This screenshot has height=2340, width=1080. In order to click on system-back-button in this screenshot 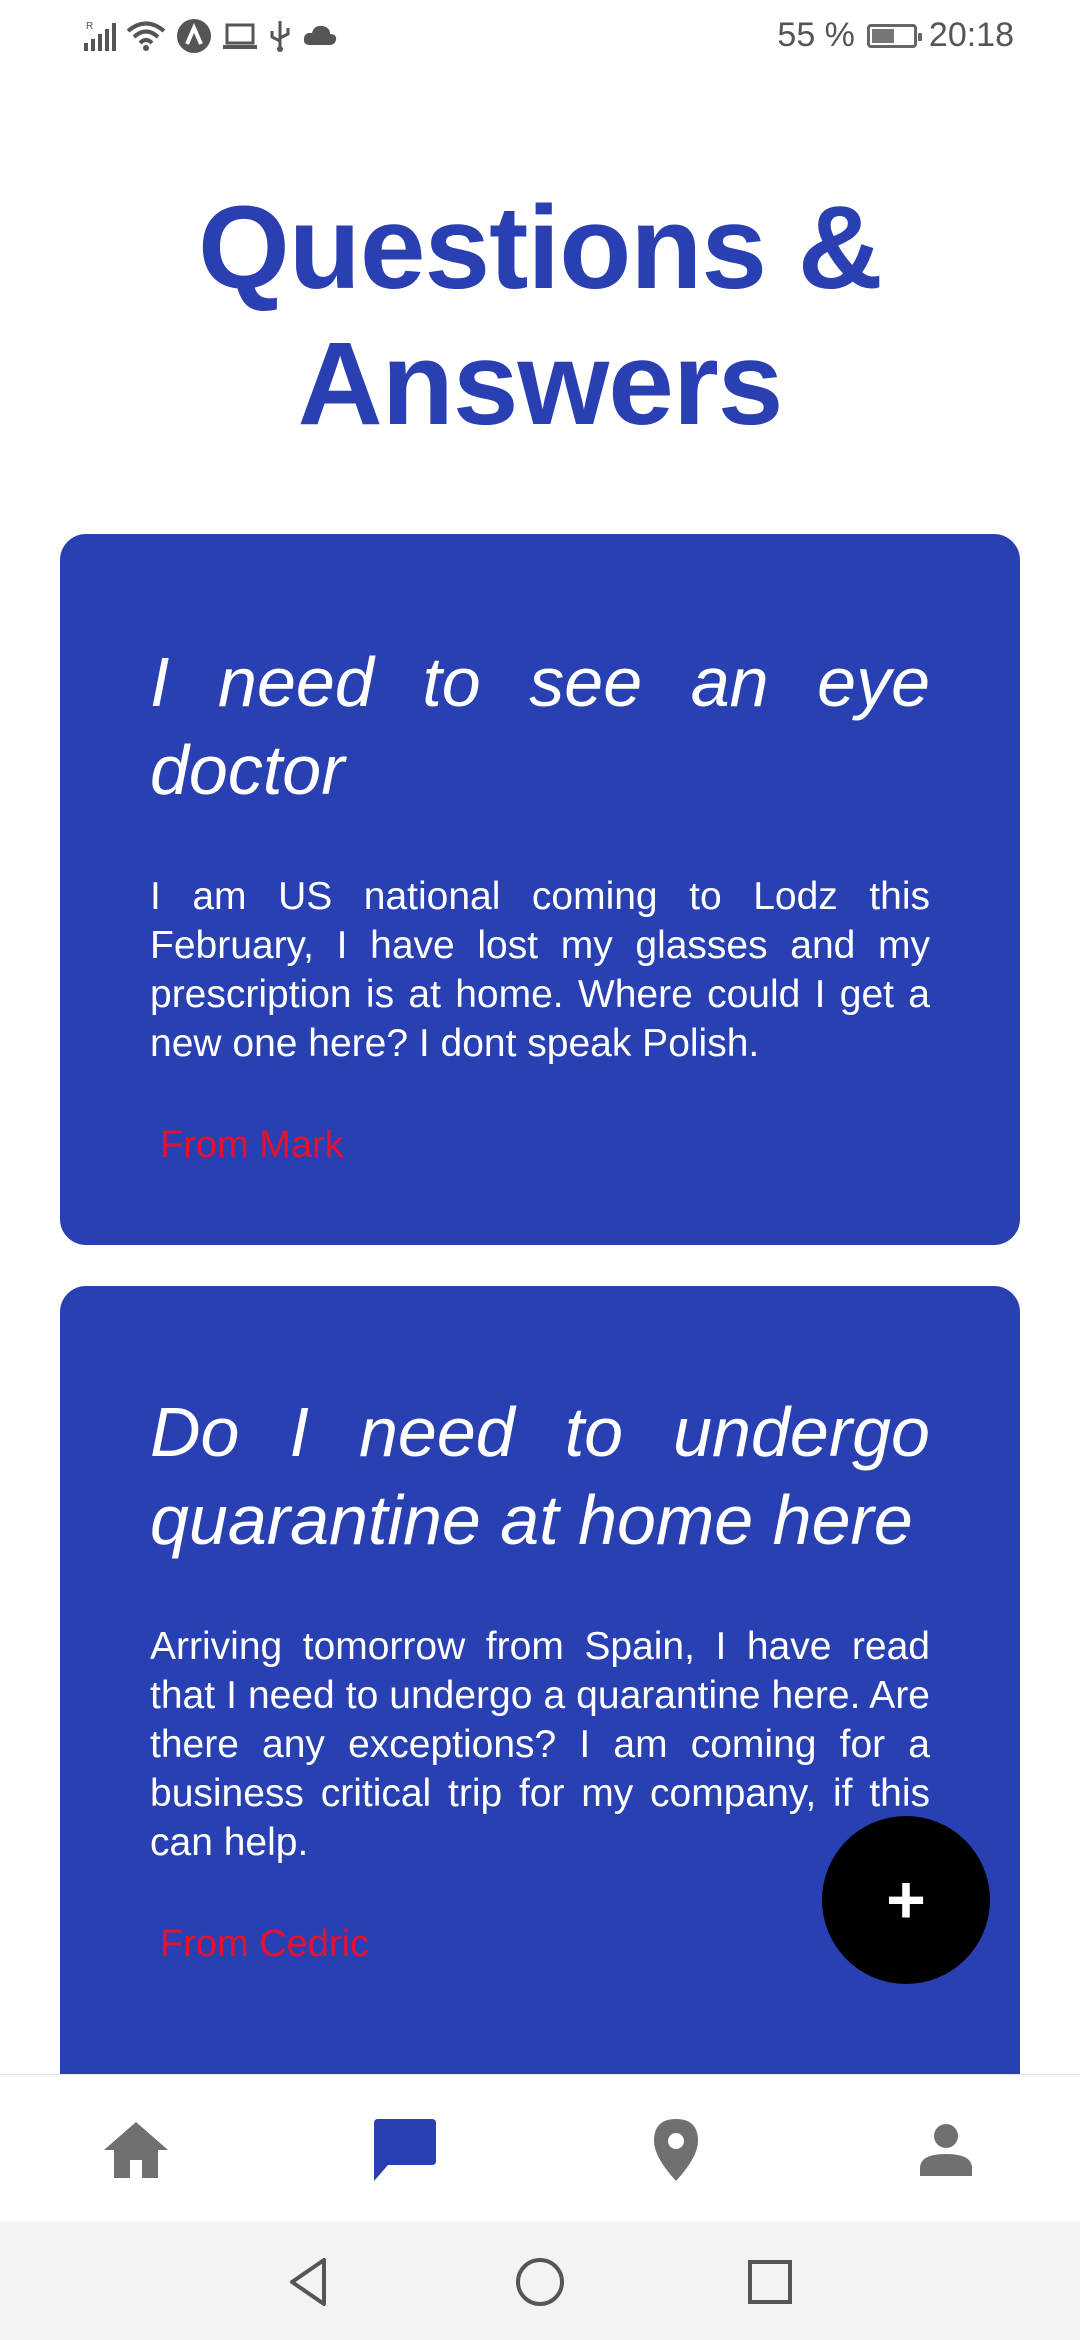, I will do `click(310, 2282)`.